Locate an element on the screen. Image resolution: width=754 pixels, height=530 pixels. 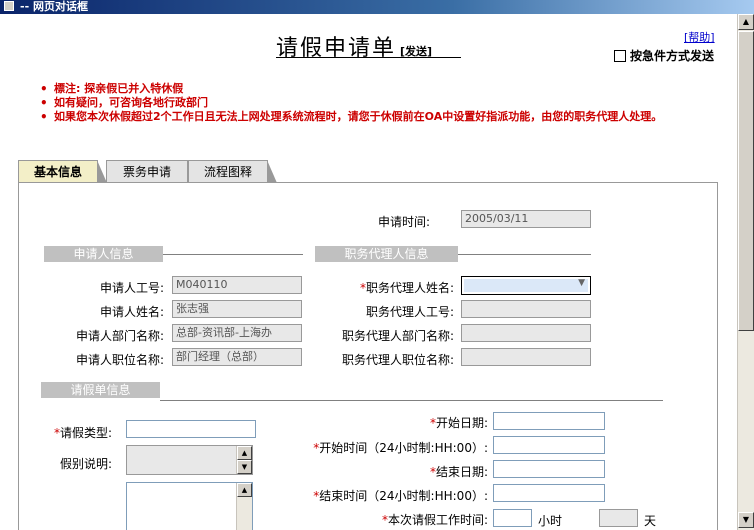
agent-dept-field is located at coordinates (526, 333).